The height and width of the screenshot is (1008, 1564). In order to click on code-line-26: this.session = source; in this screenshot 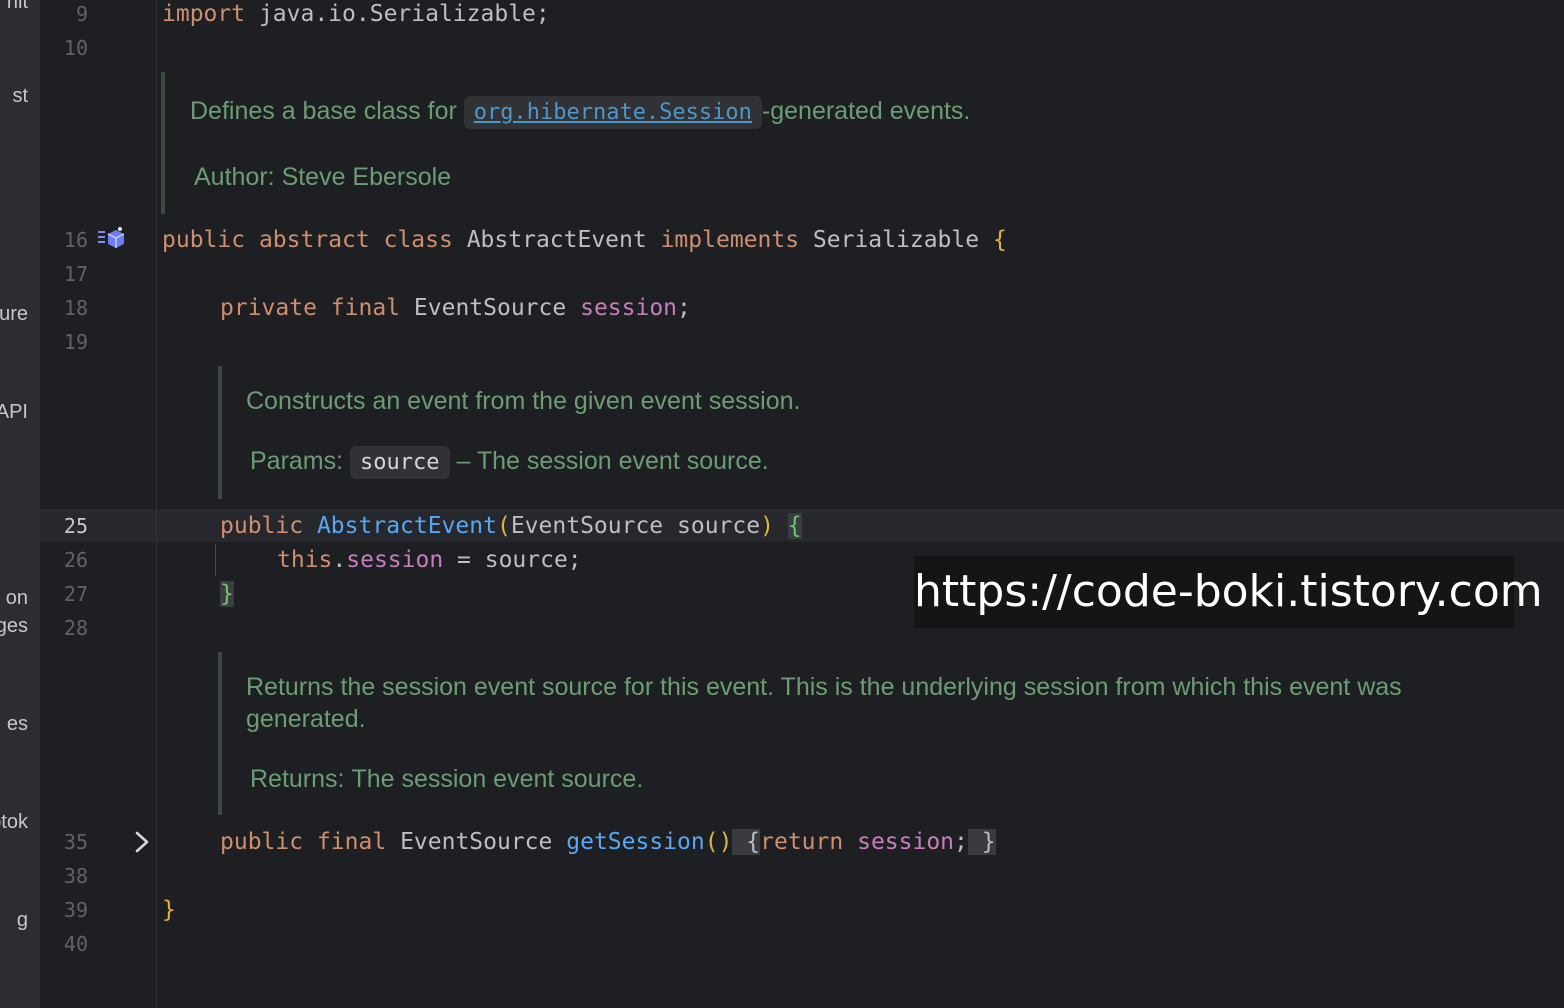, I will do `click(429, 560)`.